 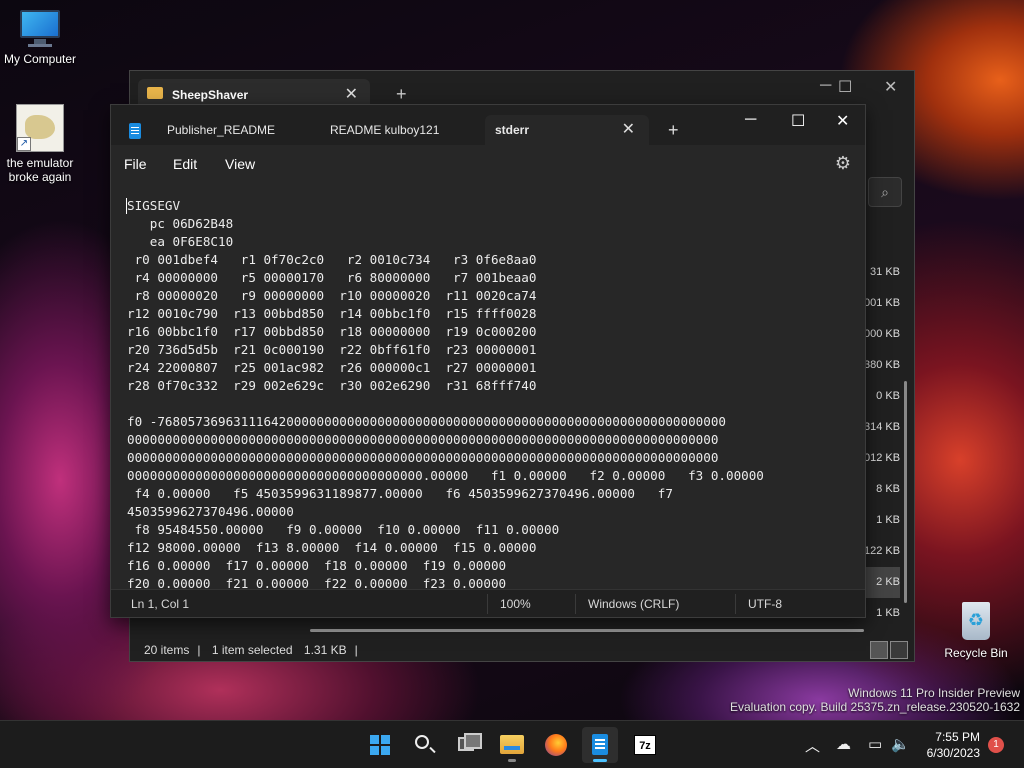 I want to click on status-selected-count: 1 item selected, so click(x=252, y=650).